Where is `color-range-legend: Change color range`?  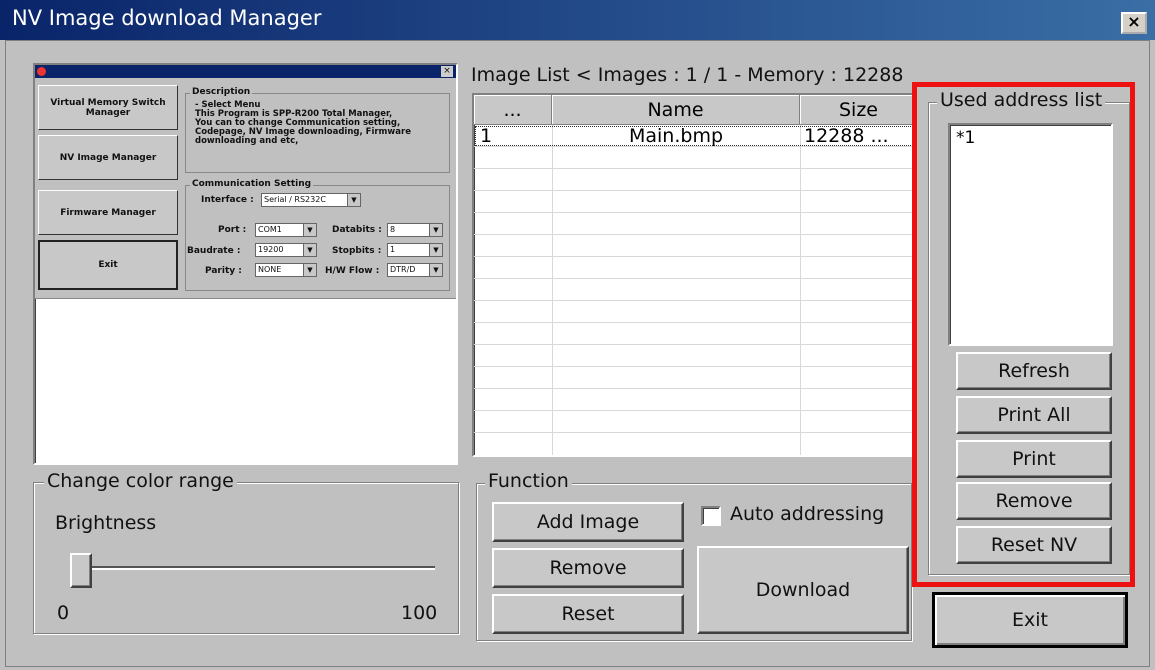
color-range-legend: Change color range is located at coordinates (140, 481).